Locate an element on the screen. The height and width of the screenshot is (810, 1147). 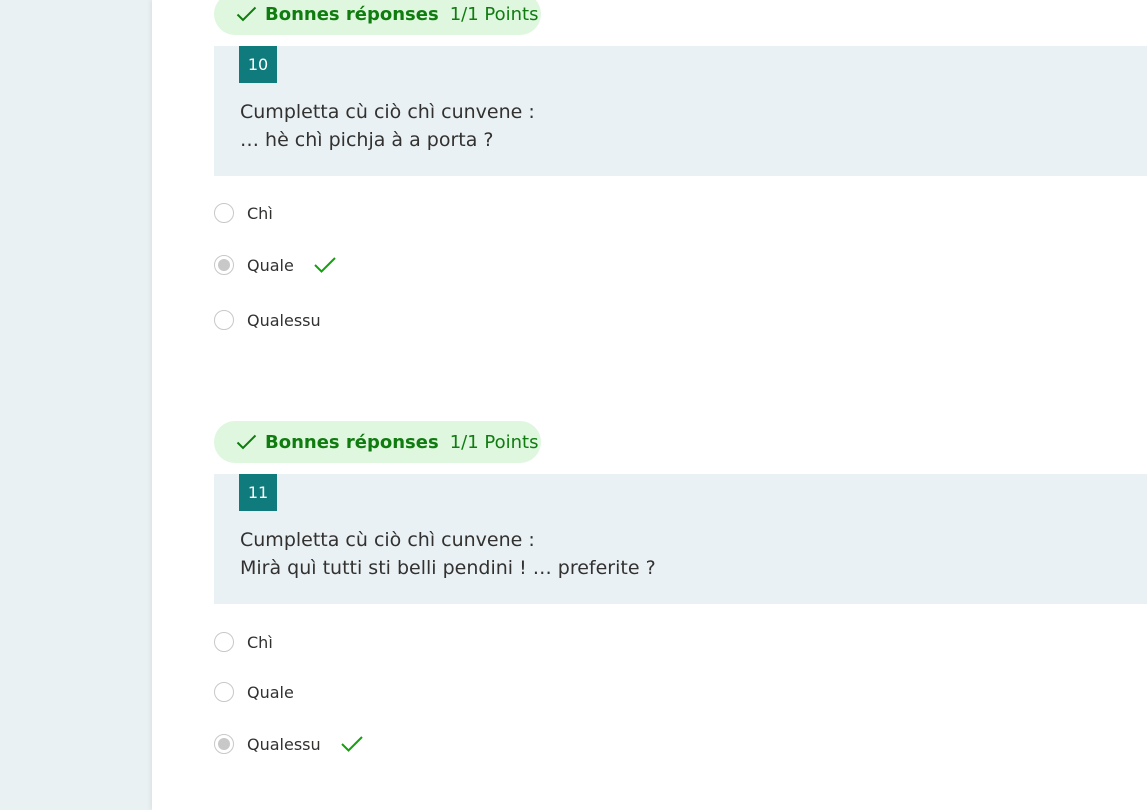
question-number: 10 is located at coordinates (258, 64).